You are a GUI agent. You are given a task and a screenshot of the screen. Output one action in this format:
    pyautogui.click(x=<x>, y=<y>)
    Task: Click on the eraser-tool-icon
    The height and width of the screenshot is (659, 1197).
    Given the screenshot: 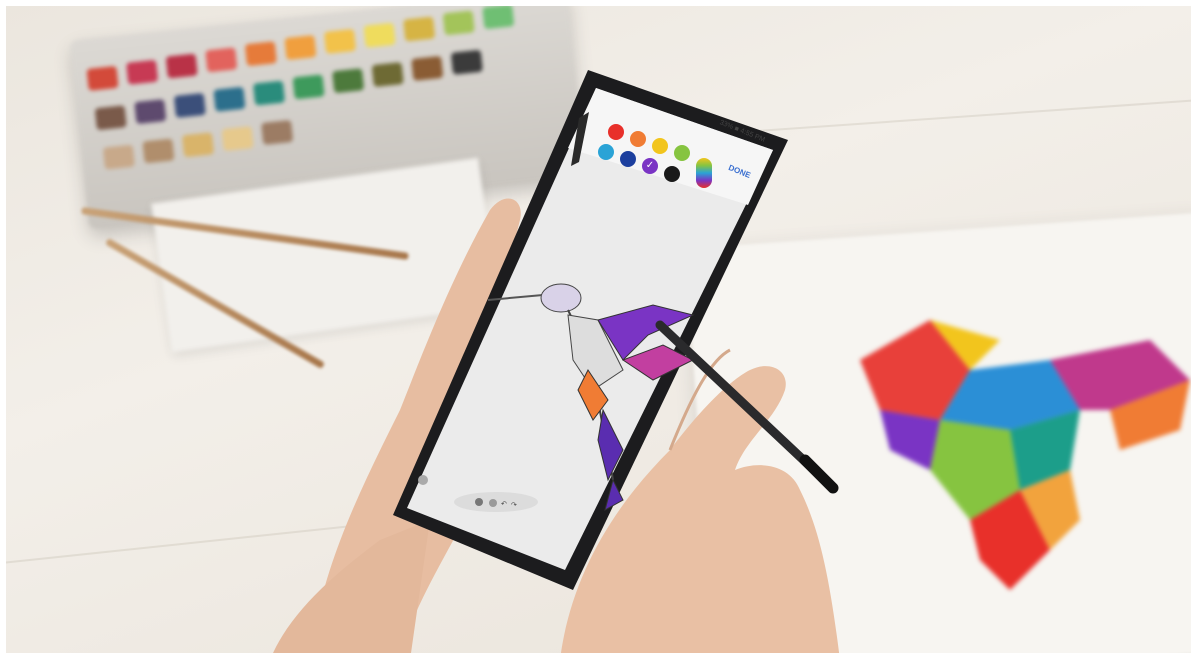 What is the action you would take?
    pyautogui.click(x=493, y=503)
    